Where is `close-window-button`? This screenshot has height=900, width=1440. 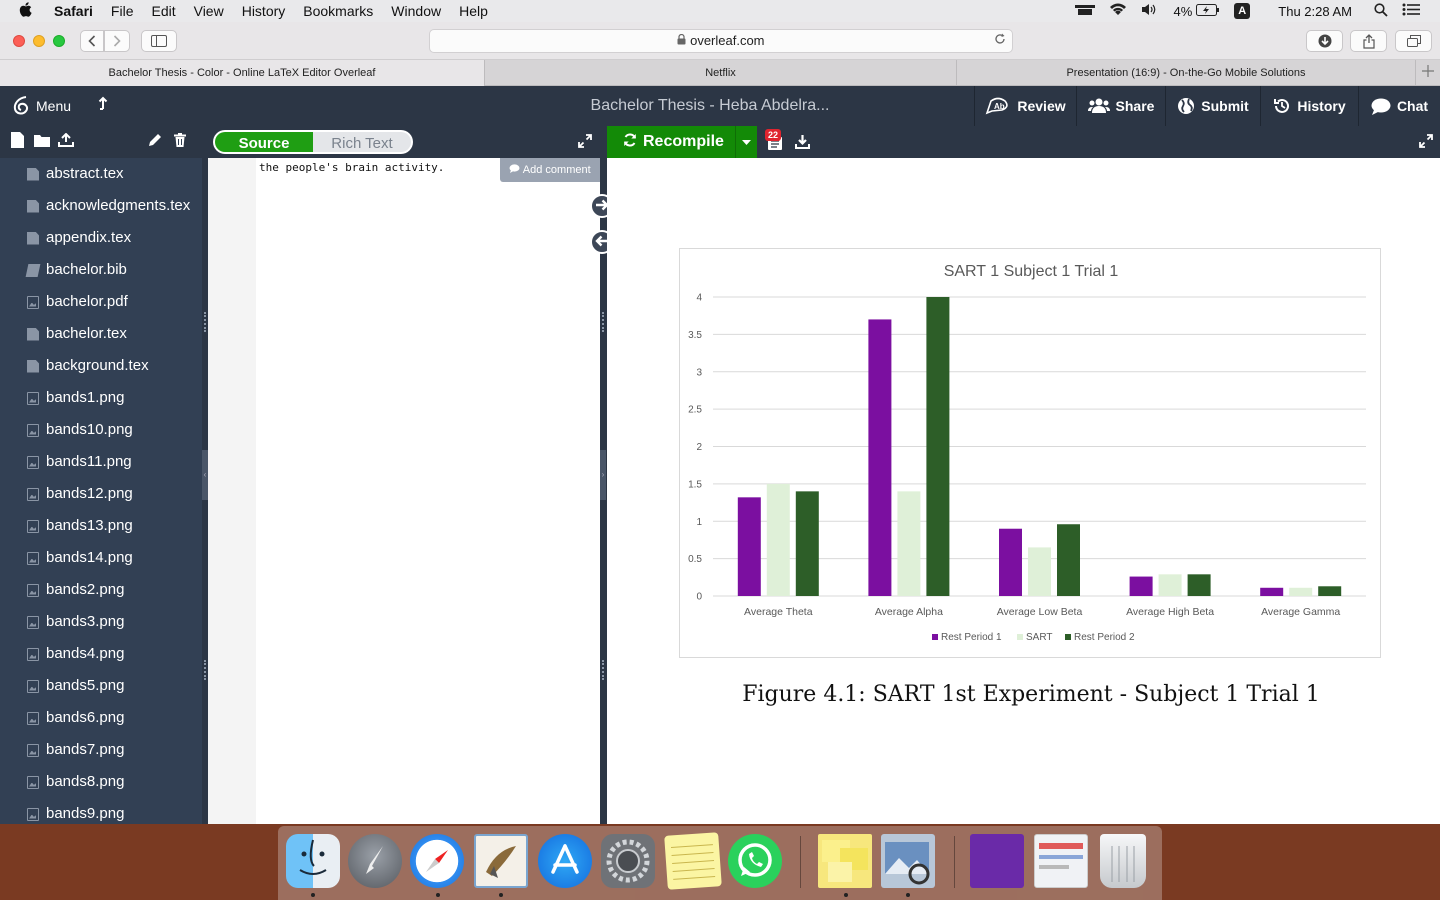
close-window-button is located at coordinates (19, 41).